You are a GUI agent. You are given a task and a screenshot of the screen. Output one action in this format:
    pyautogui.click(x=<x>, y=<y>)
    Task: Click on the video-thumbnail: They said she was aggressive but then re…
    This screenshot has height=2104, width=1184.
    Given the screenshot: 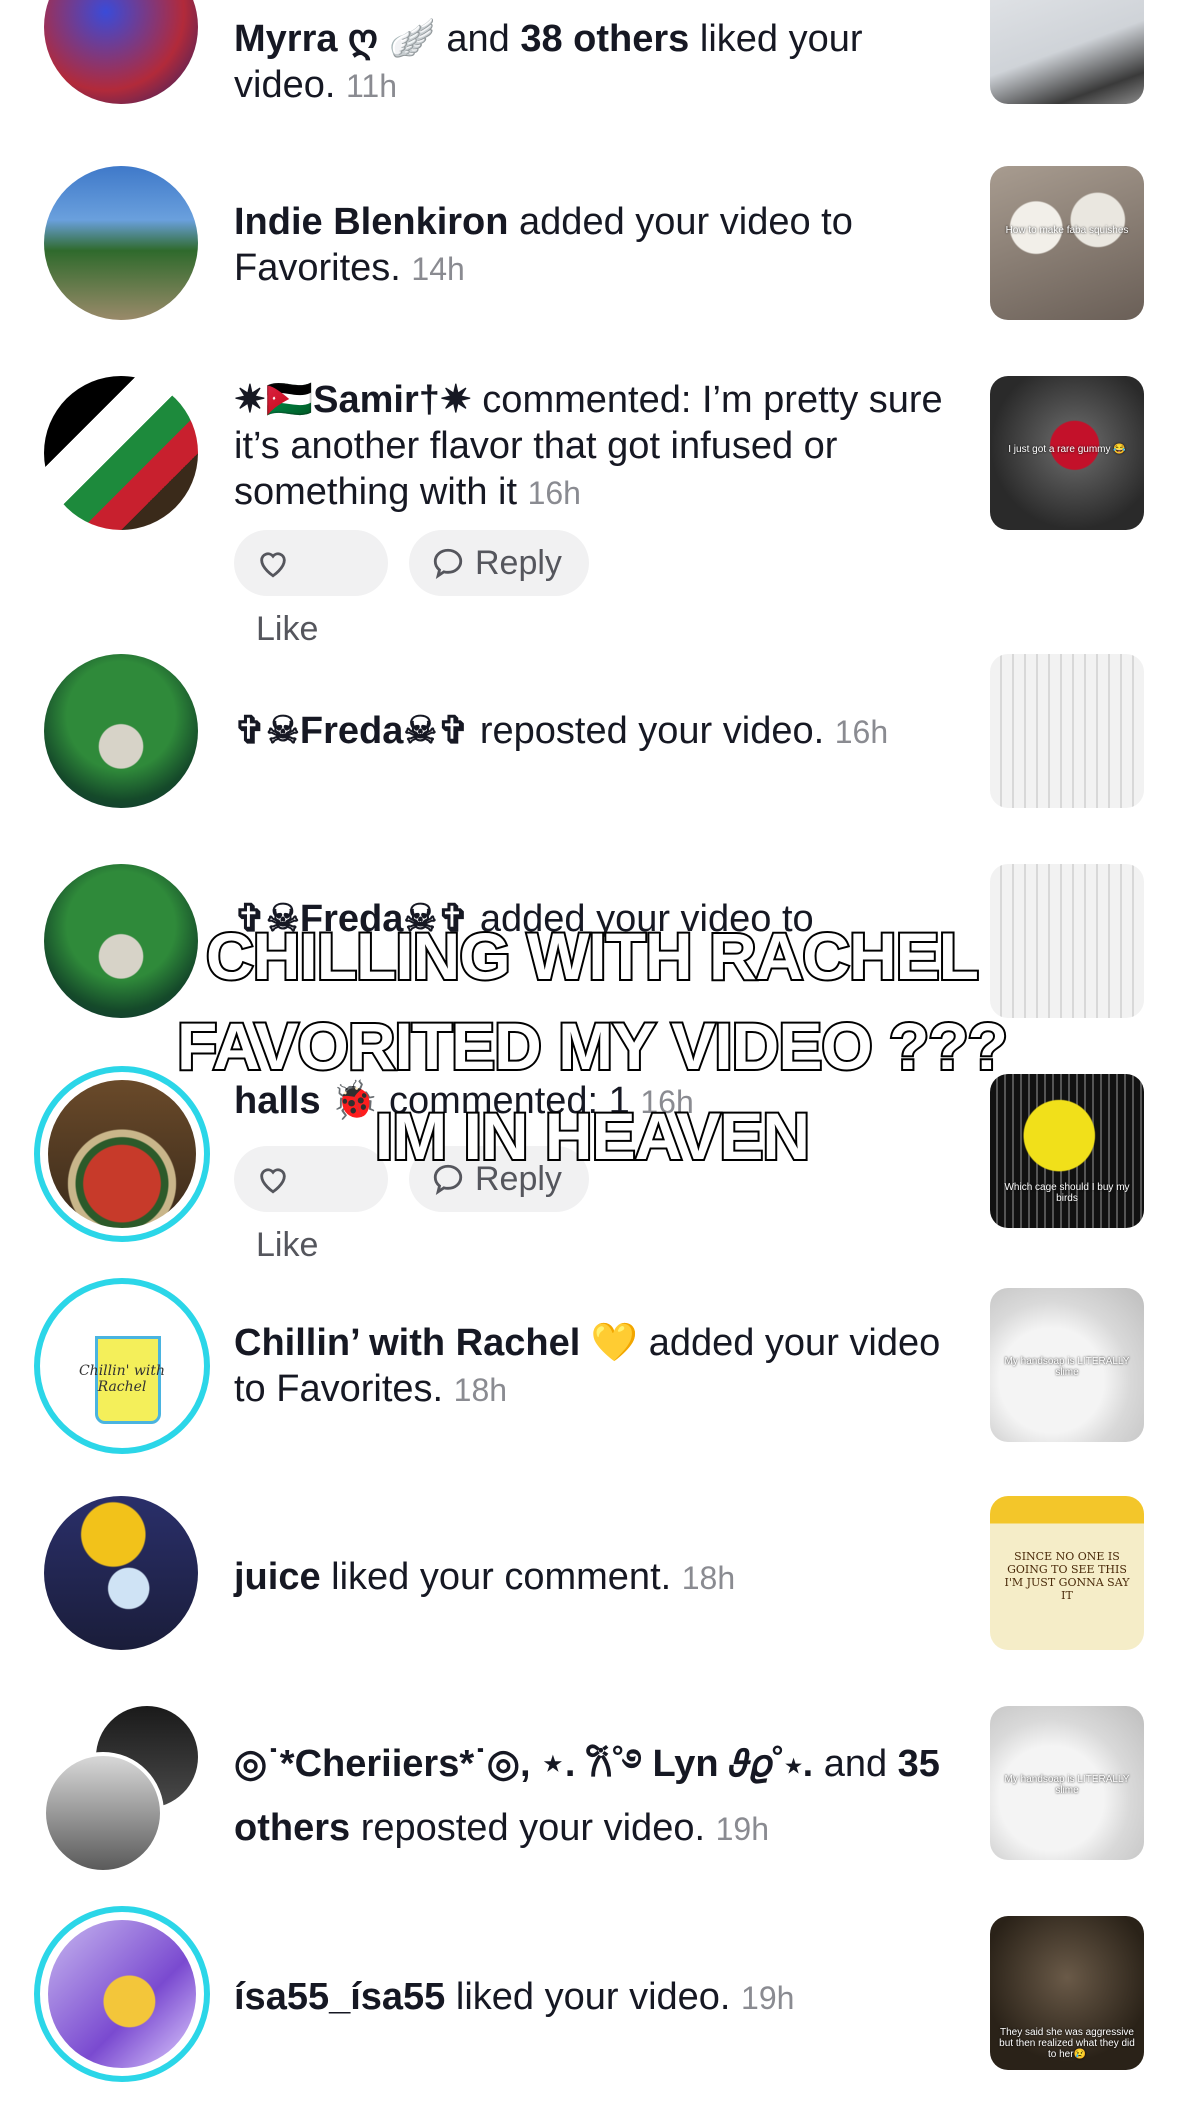 What is the action you would take?
    pyautogui.click(x=1067, y=1993)
    